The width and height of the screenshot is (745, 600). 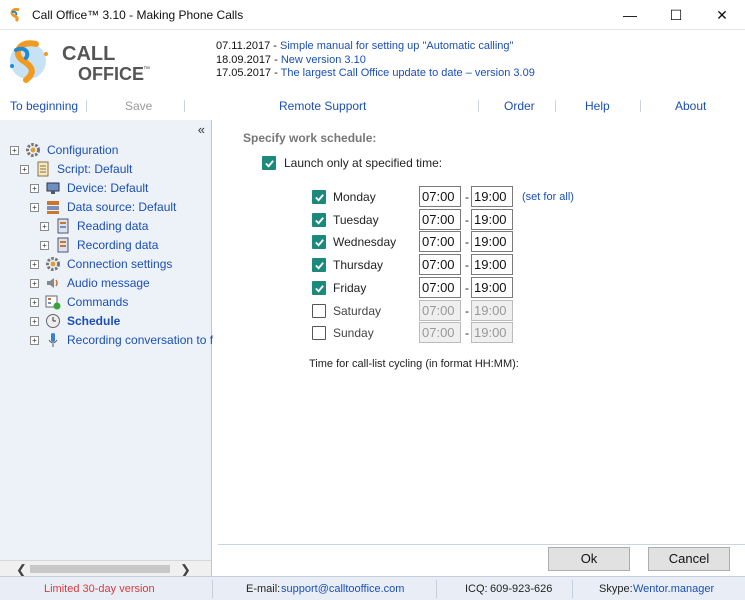 What do you see at coordinates (589, 559) in the screenshot?
I see `ok-button: Ok` at bounding box center [589, 559].